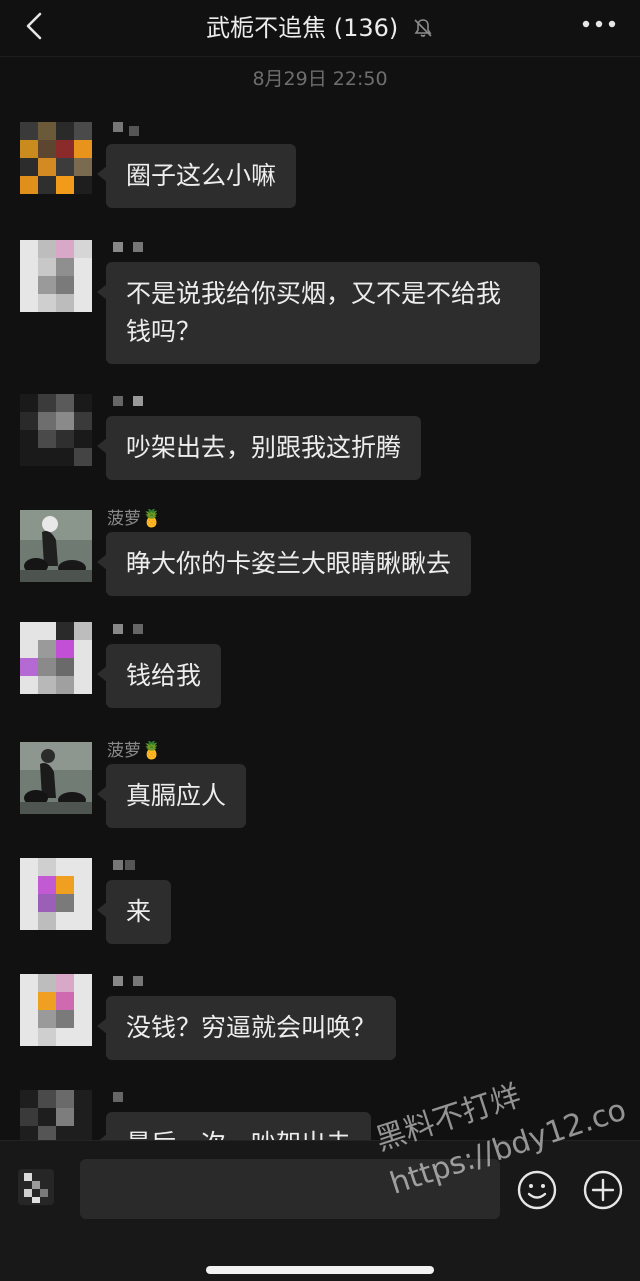  What do you see at coordinates (134, 912) in the screenshot?
I see `message-bubble: 来` at bounding box center [134, 912].